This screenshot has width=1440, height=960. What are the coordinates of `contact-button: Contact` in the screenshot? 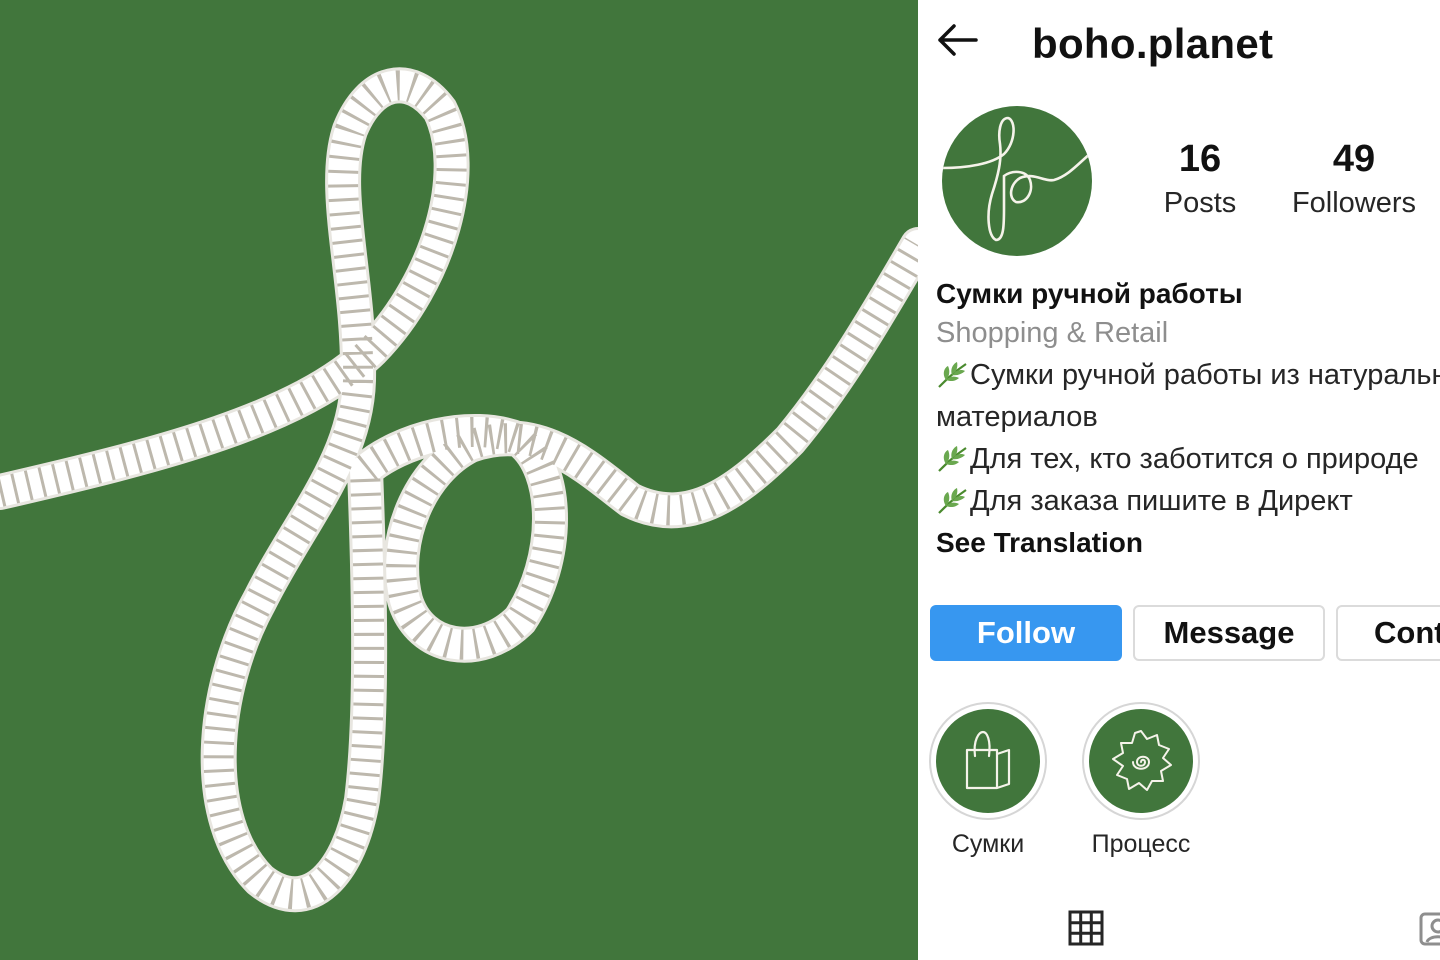 It's located at (1388, 633).